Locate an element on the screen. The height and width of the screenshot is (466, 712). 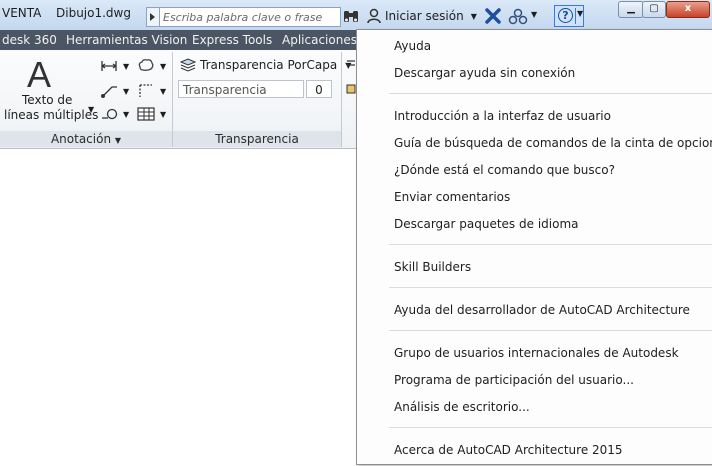
transparency-panel-title: Transparencia is located at coordinates (257, 139).